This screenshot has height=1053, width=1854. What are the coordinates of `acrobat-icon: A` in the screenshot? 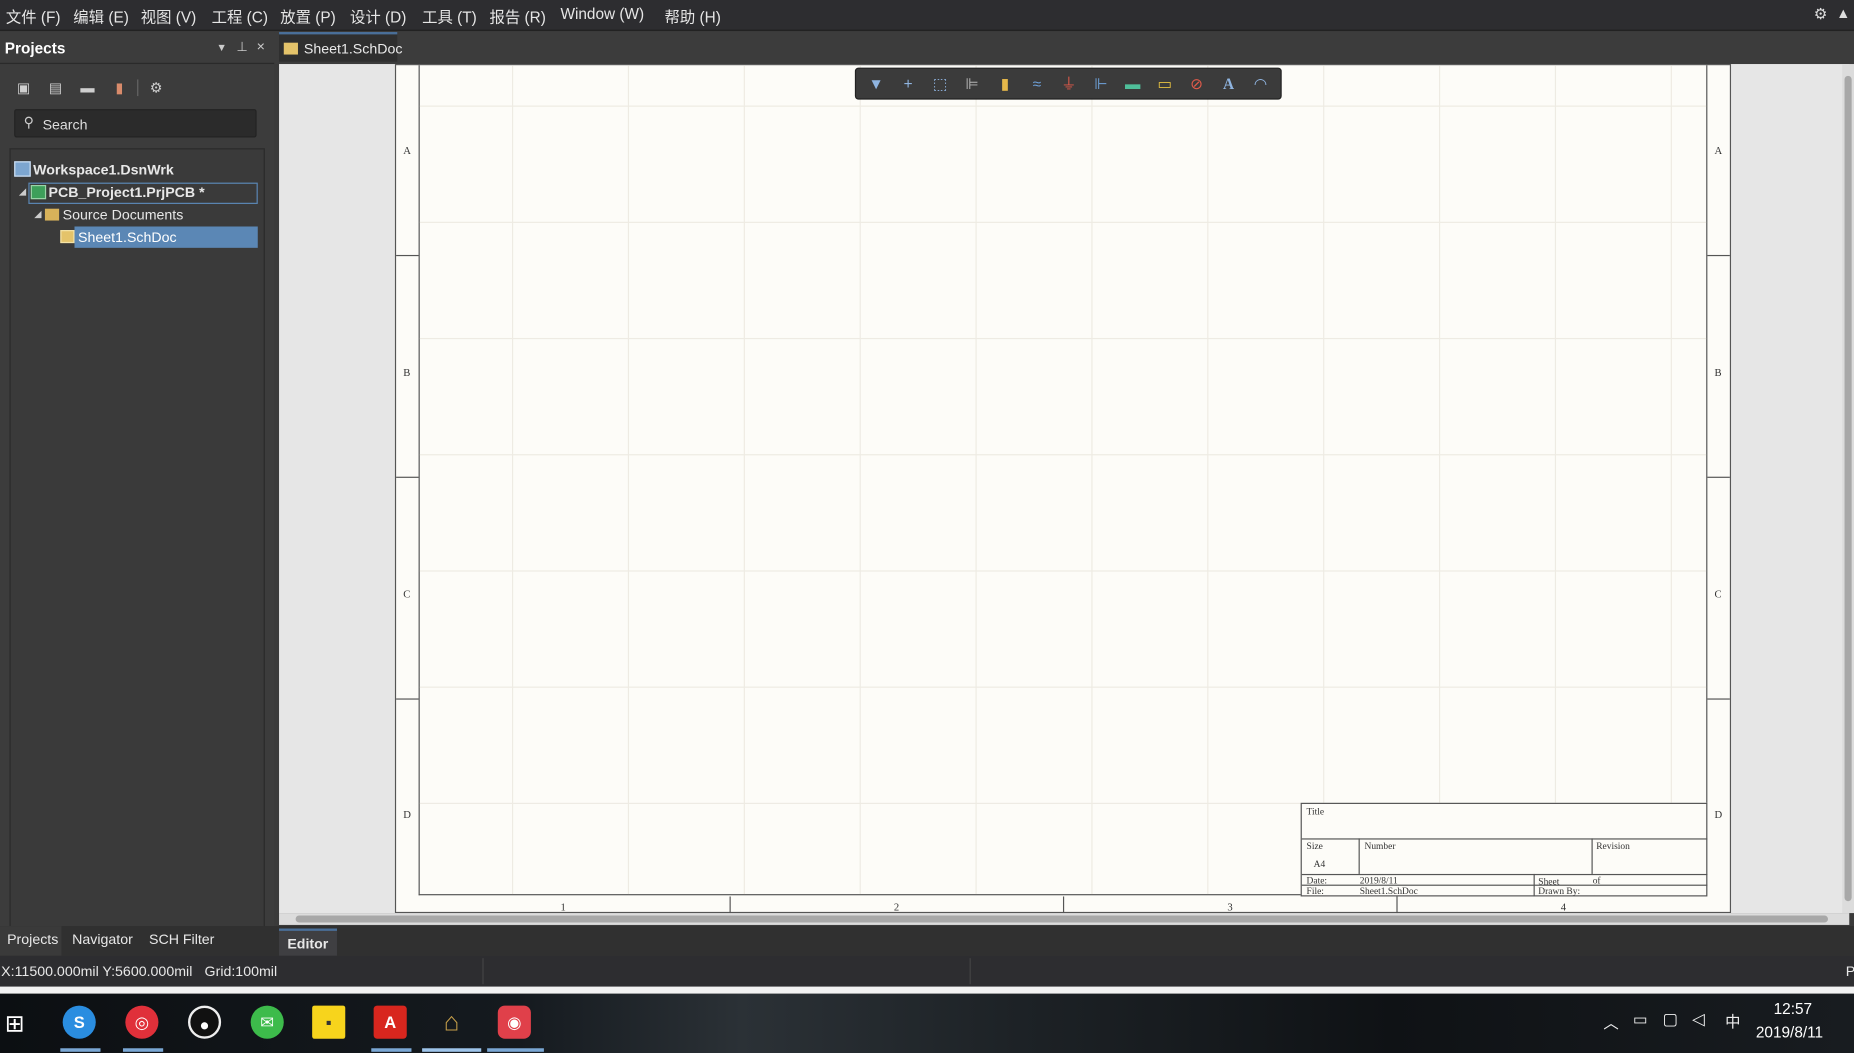 It's located at (390, 1022).